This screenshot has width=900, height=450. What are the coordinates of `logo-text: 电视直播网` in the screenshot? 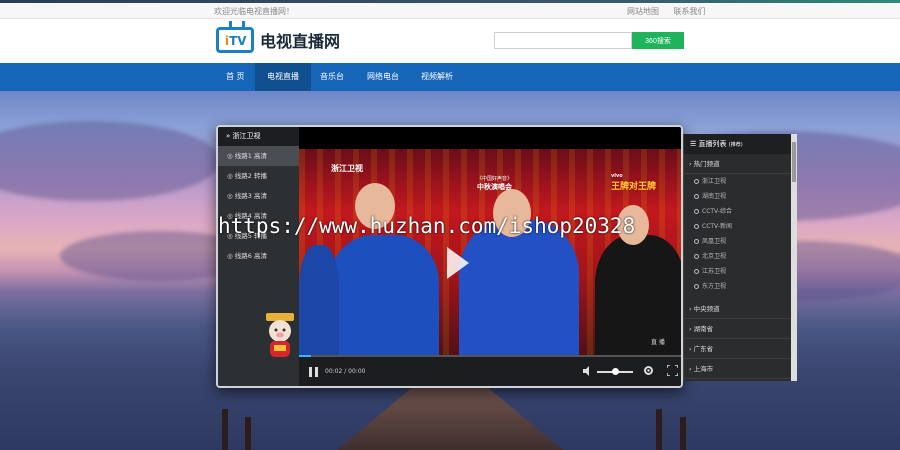 It's located at (300, 41).